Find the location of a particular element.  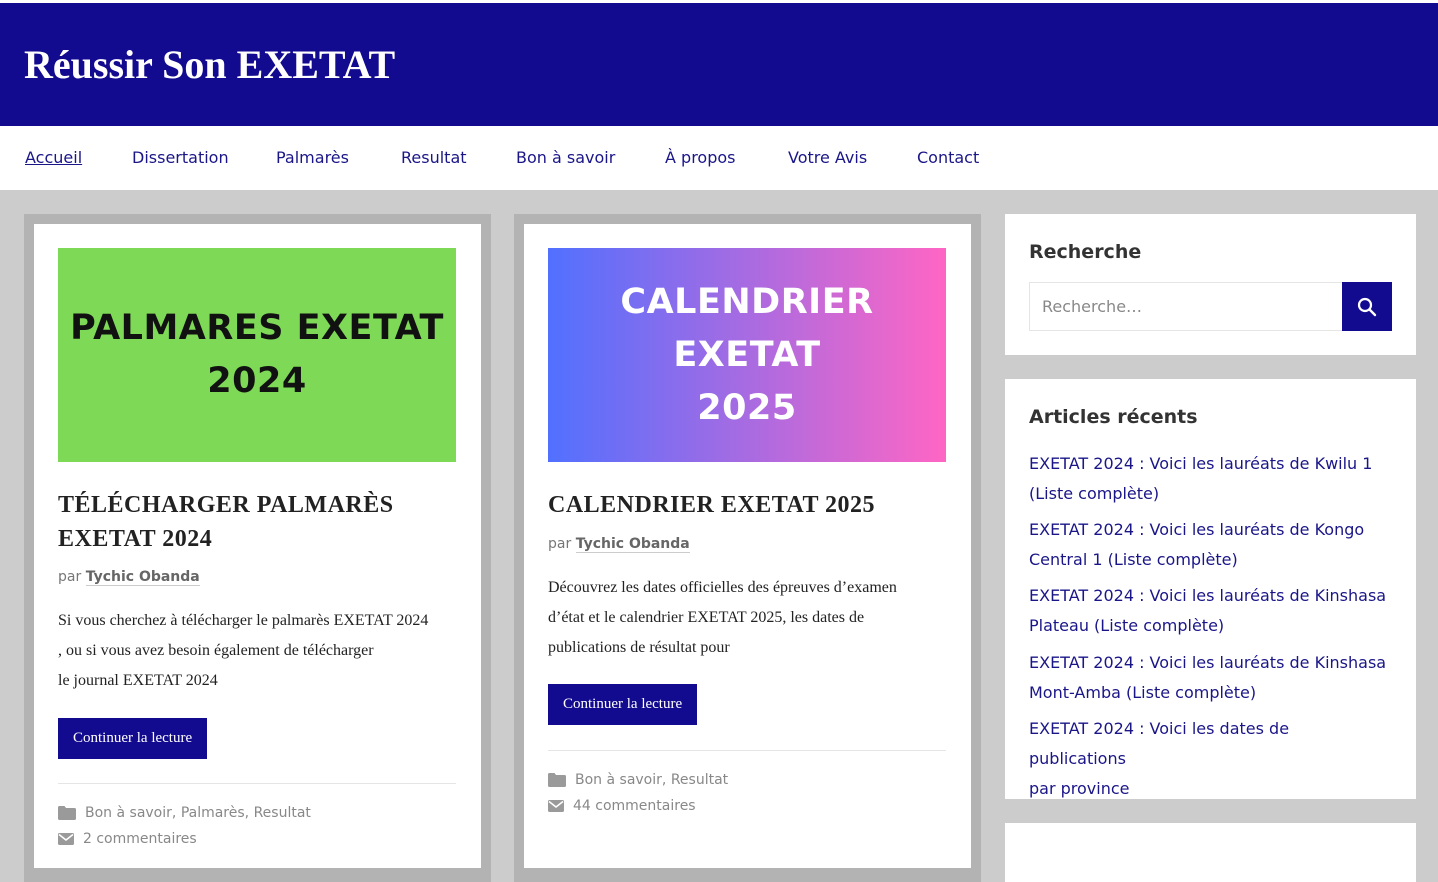

post-thumbnail: CALENDRIER EXETAT 2025 is located at coordinates (747, 355).